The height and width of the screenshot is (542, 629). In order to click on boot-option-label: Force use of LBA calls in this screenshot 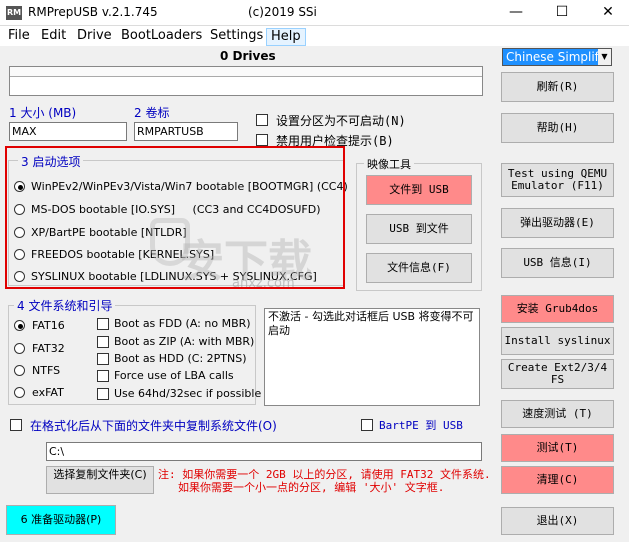, I will do `click(174, 375)`.